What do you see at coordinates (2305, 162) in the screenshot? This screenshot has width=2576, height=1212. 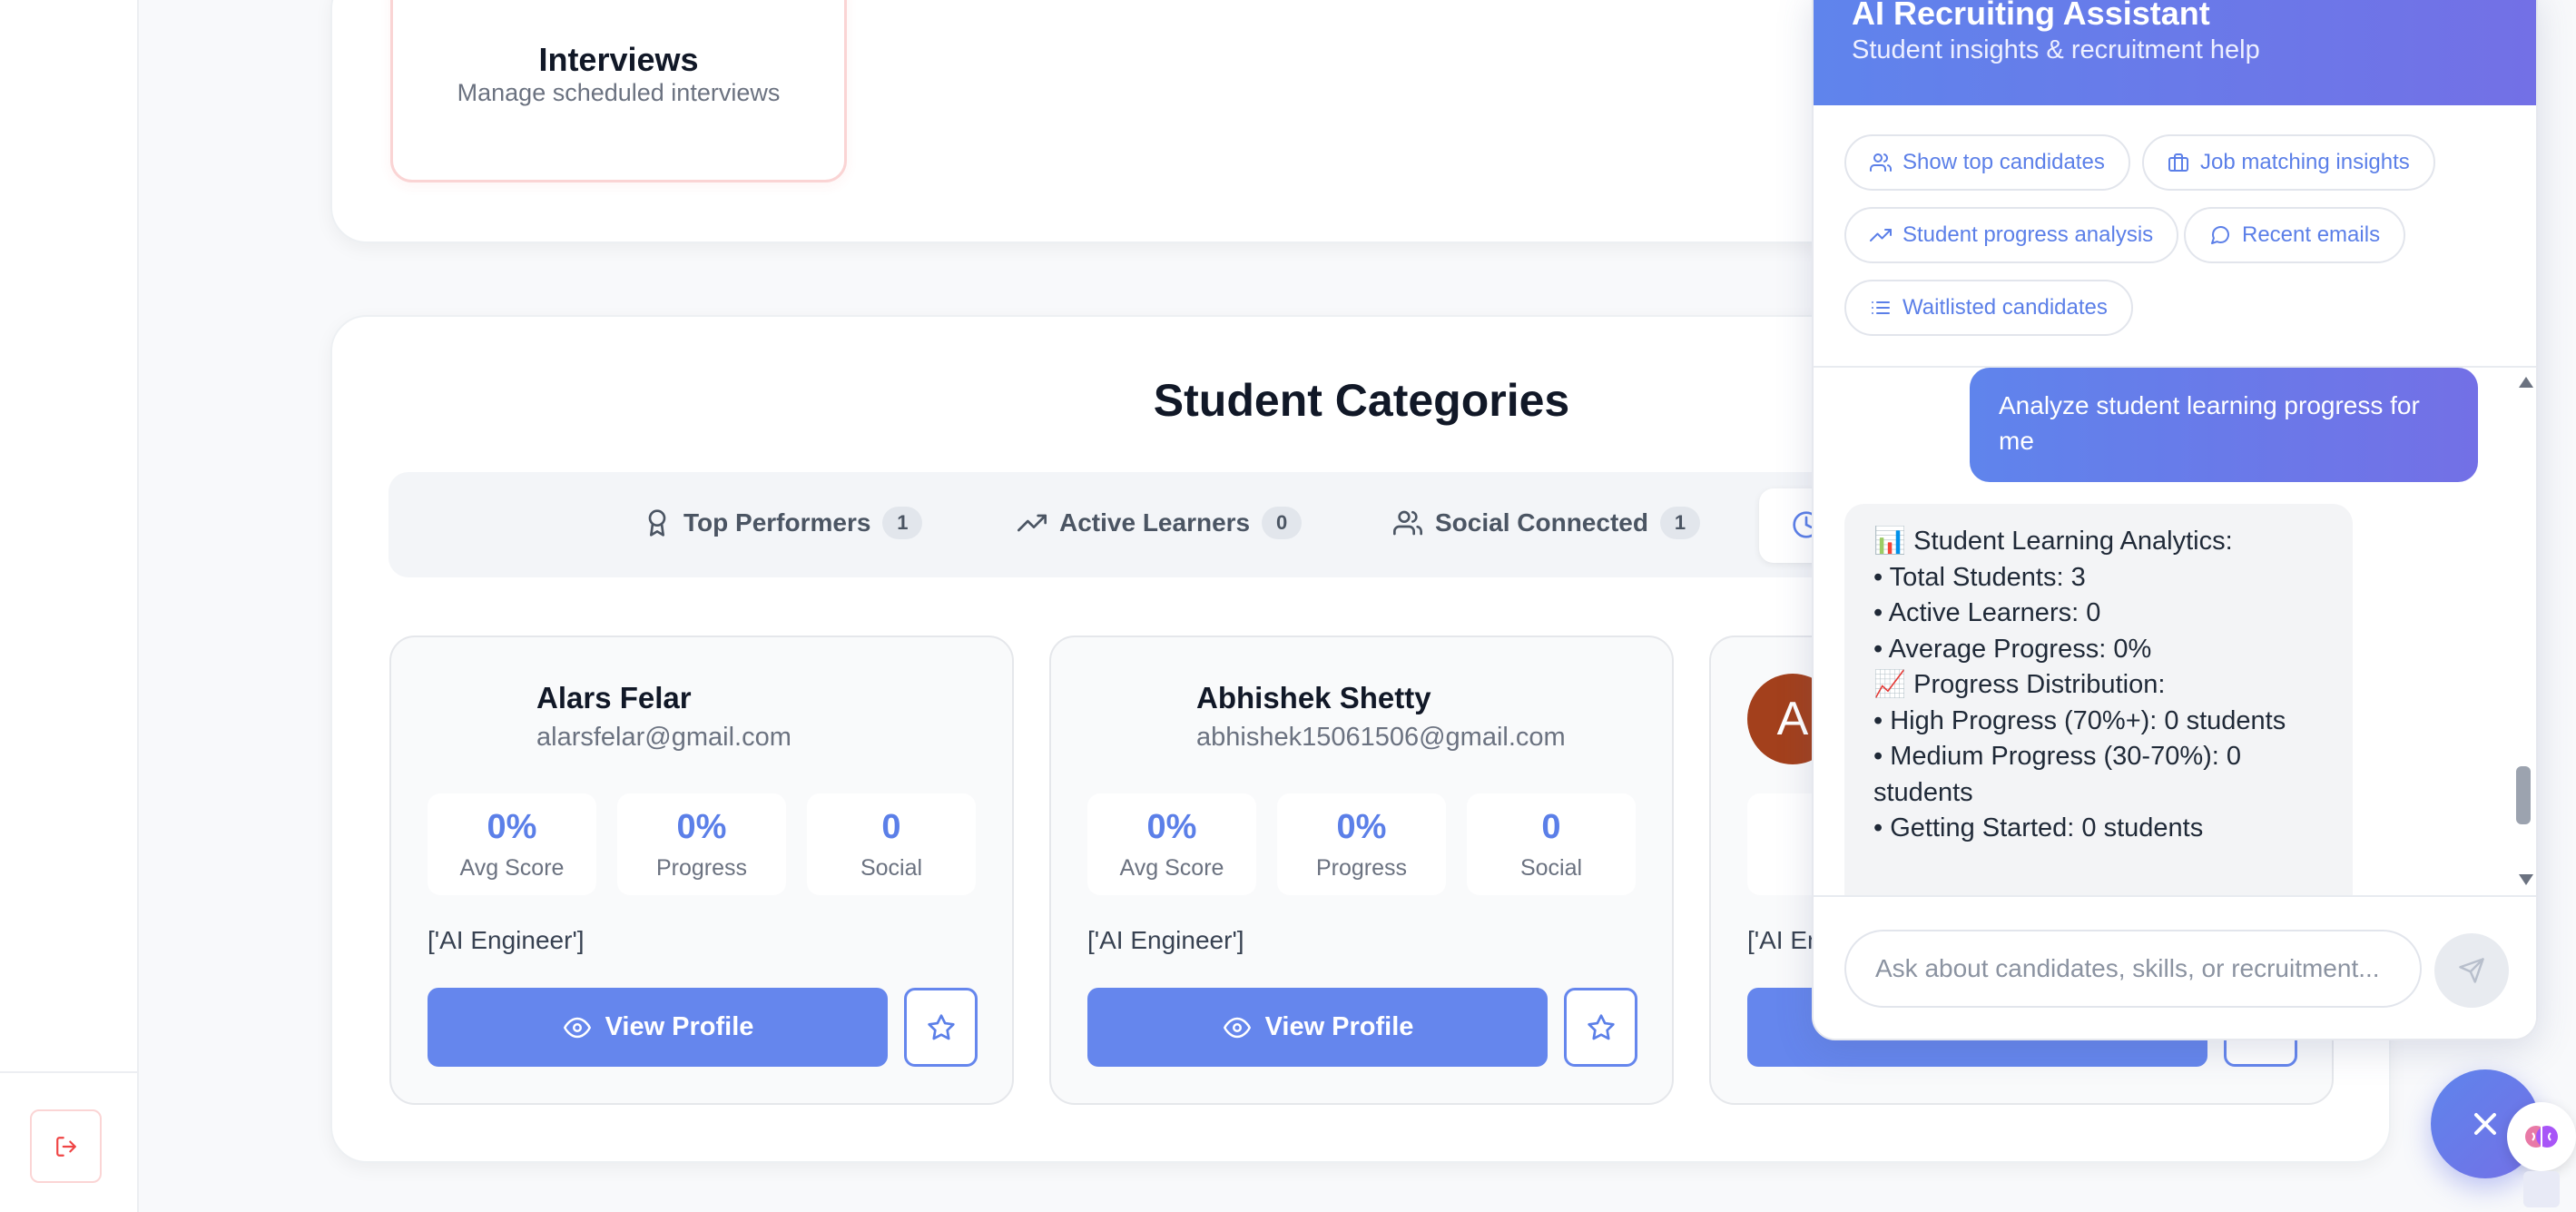 I see `chip-label: Job matching insights` at bounding box center [2305, 162].